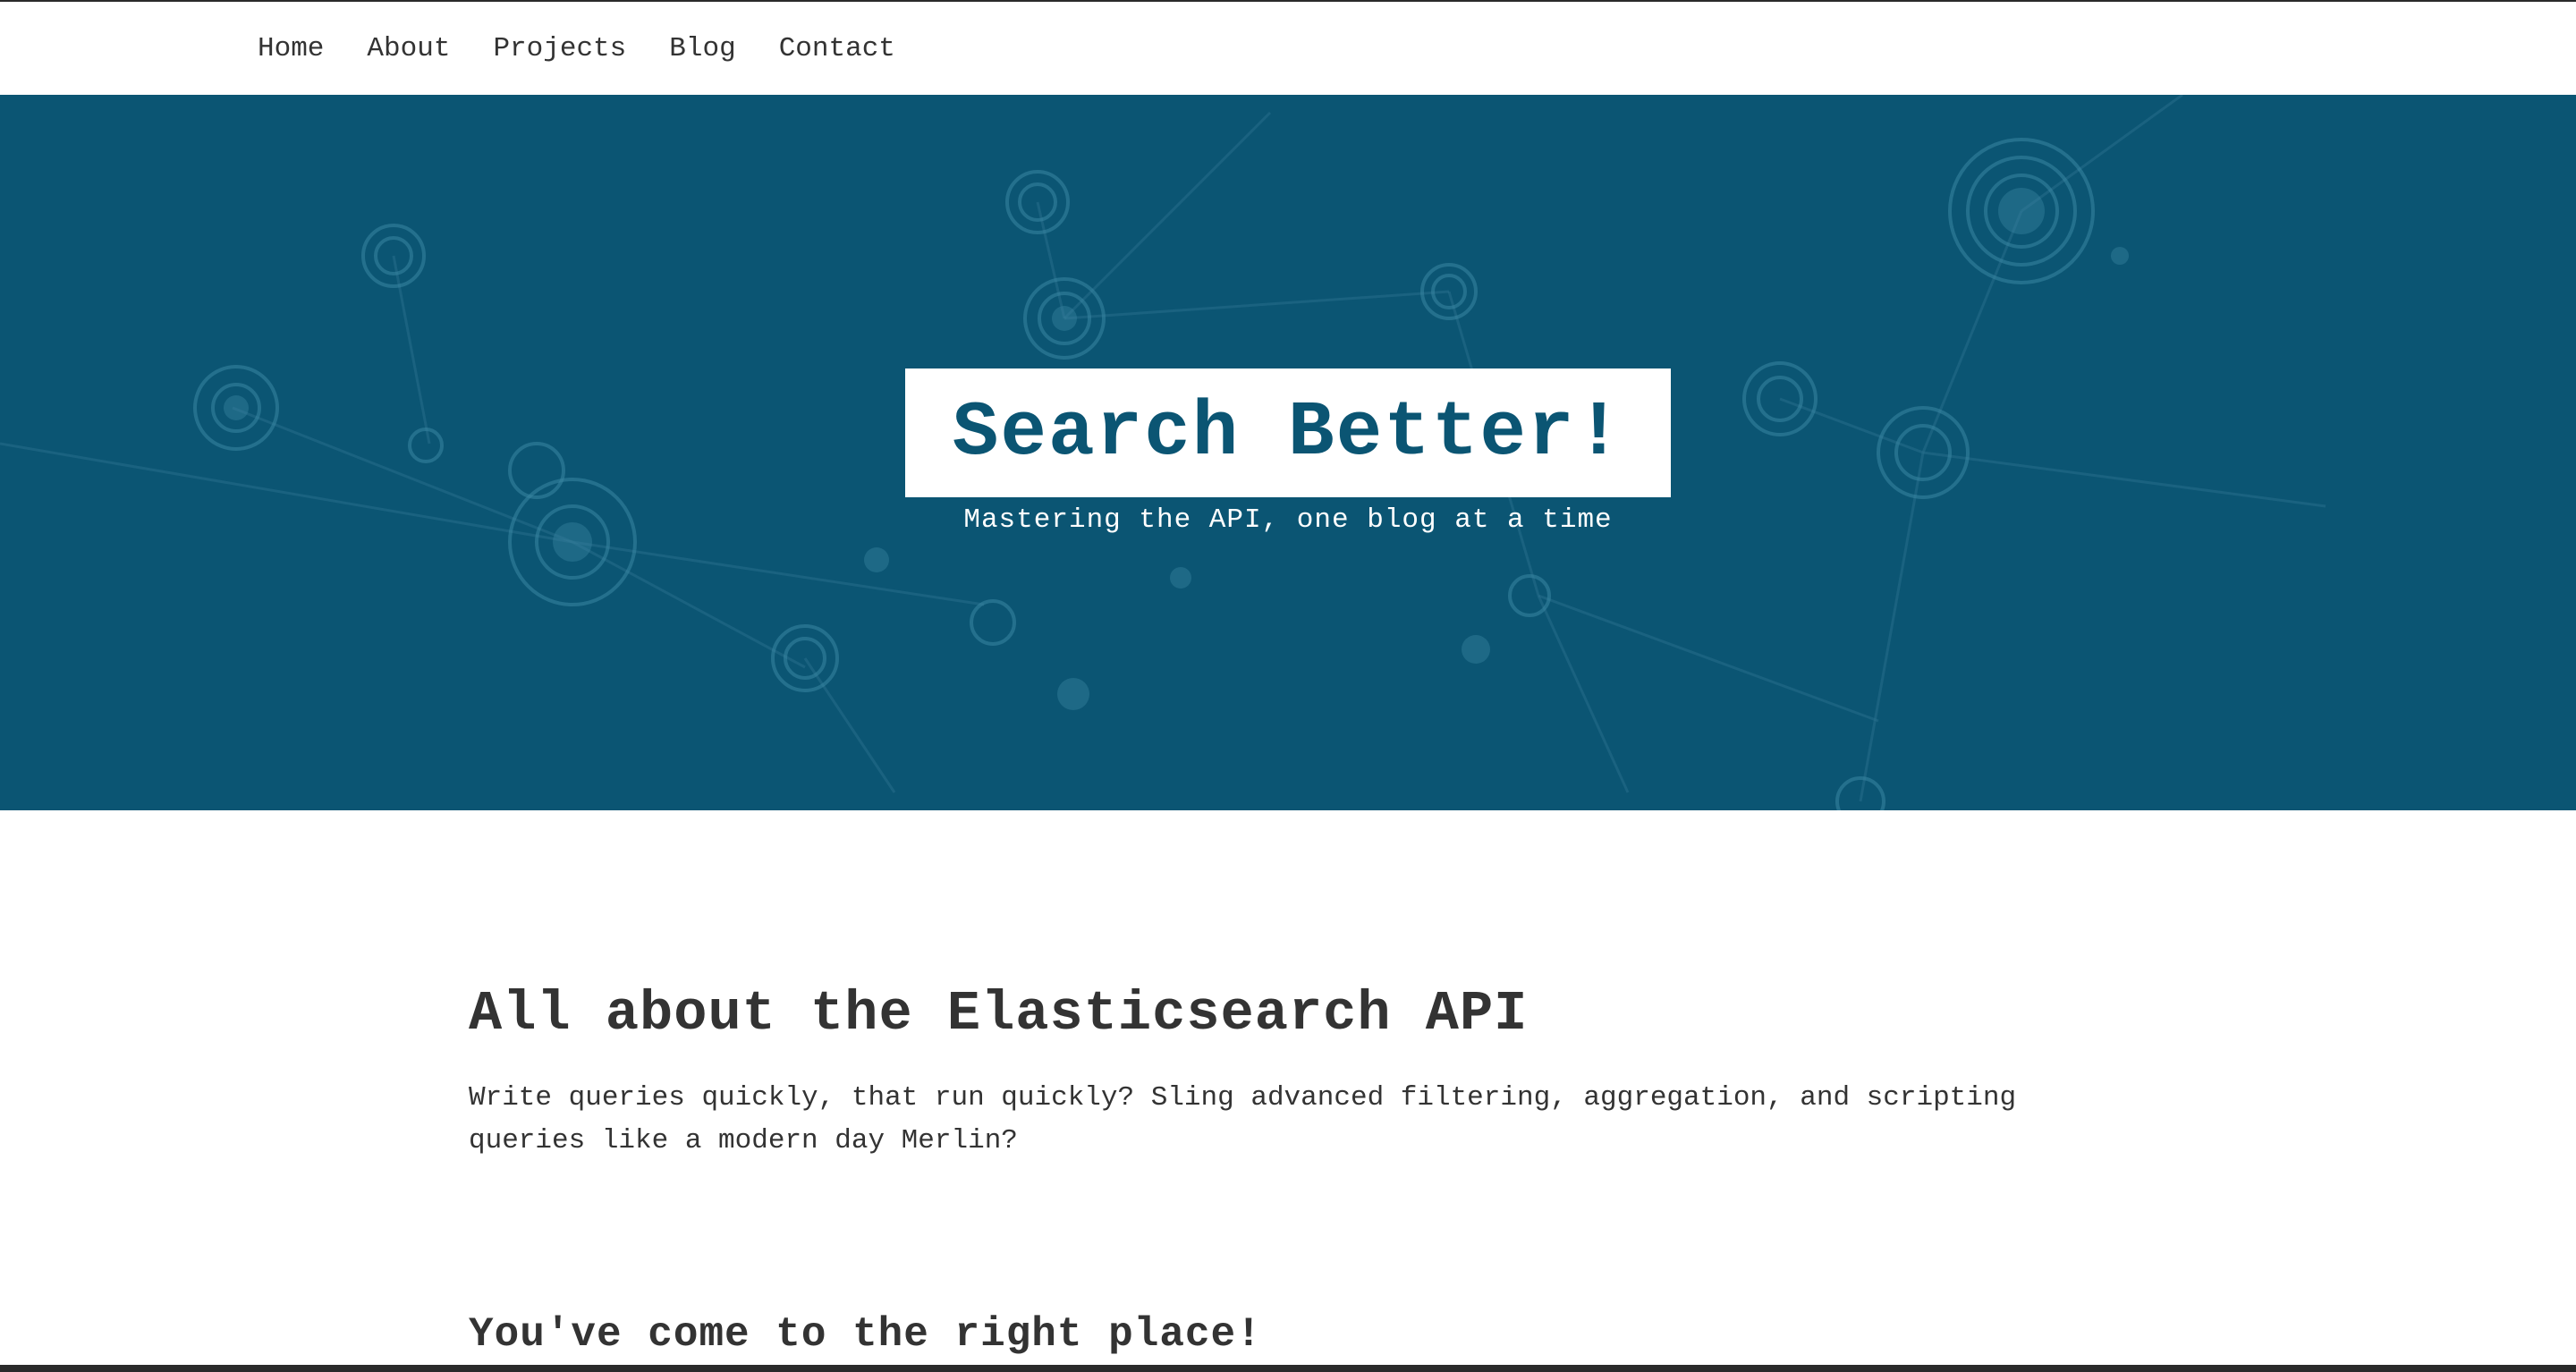  What do you see at coordinates (702, 48) in the screenshot?
I see `nav-link-blog: Blog` at bounding box center [702, 48].